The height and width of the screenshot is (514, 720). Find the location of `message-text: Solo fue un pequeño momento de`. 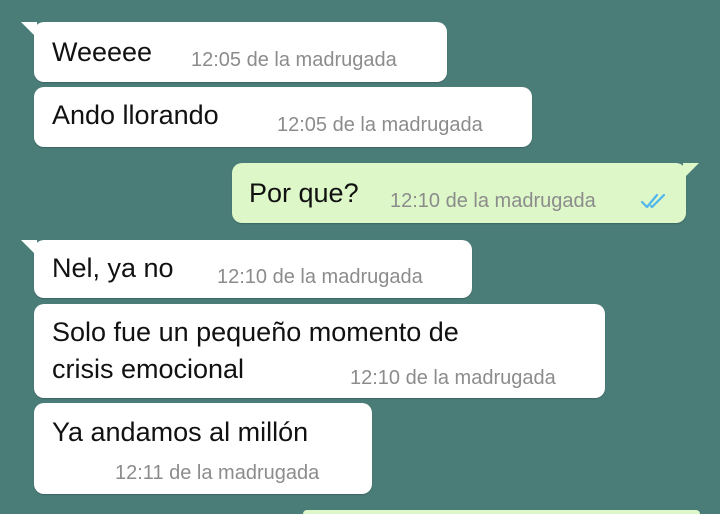

message-text: Solo fue un pequeño momento de is located at coordinates (255, 332).